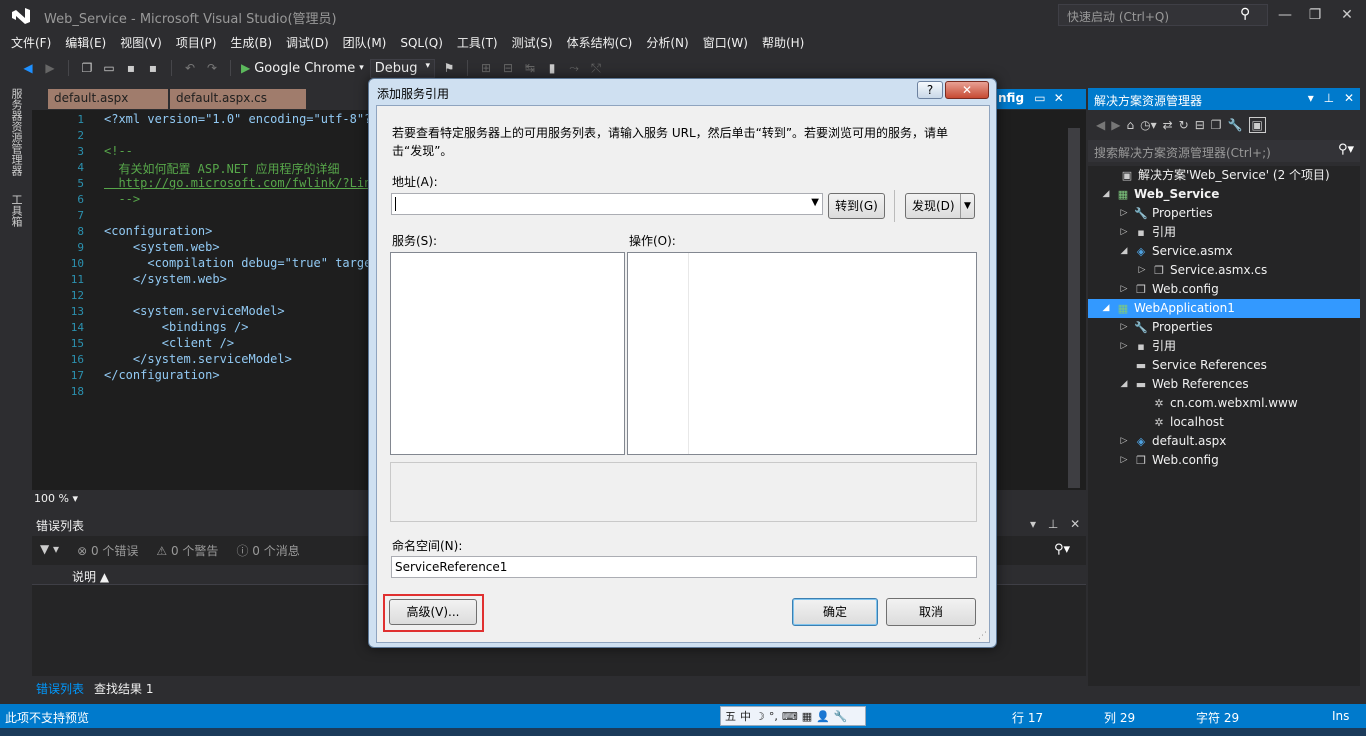 The width and height of the screenshot is (1366, 736). Describe the element at coordinates (507, 353) in the screenshot. I see `services-tree` at that location.